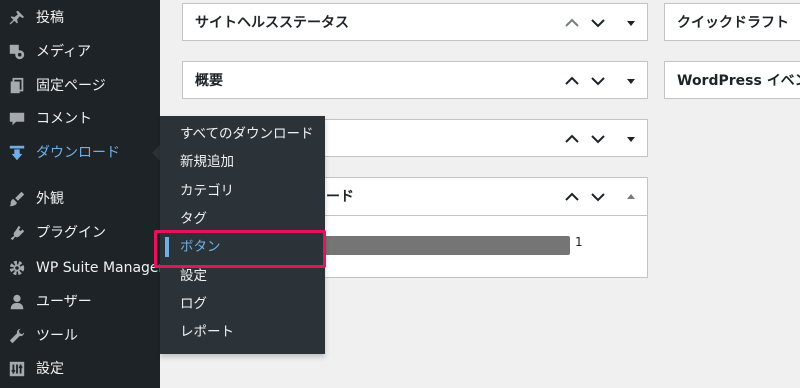 The image size is (800, 388). I want to click on wrench-icon, so click(17, 336).